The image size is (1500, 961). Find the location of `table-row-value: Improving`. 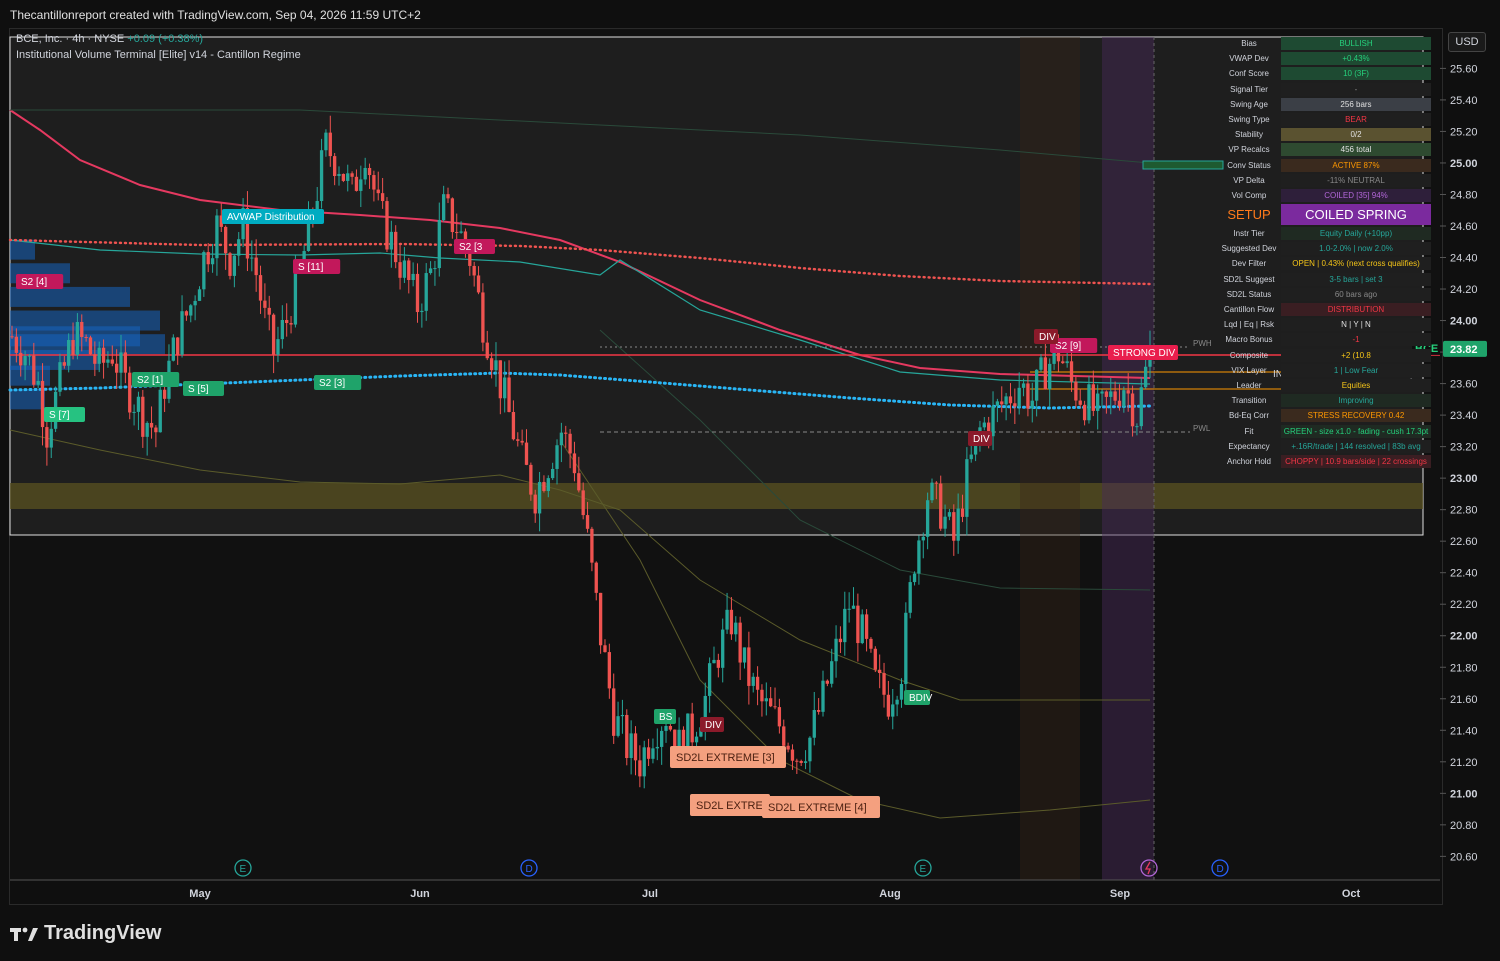

table-row-value: Improving is located at coordinates (1356, 401).